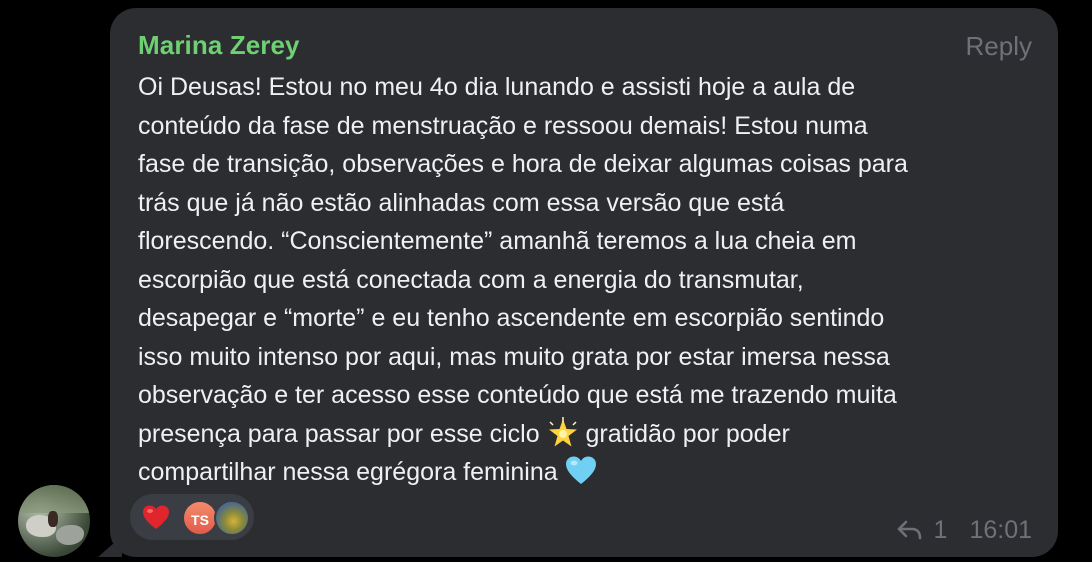 This screenshot has height=562, width=1092. I want to click on reactor-avatar-photo, so click(232, 518).